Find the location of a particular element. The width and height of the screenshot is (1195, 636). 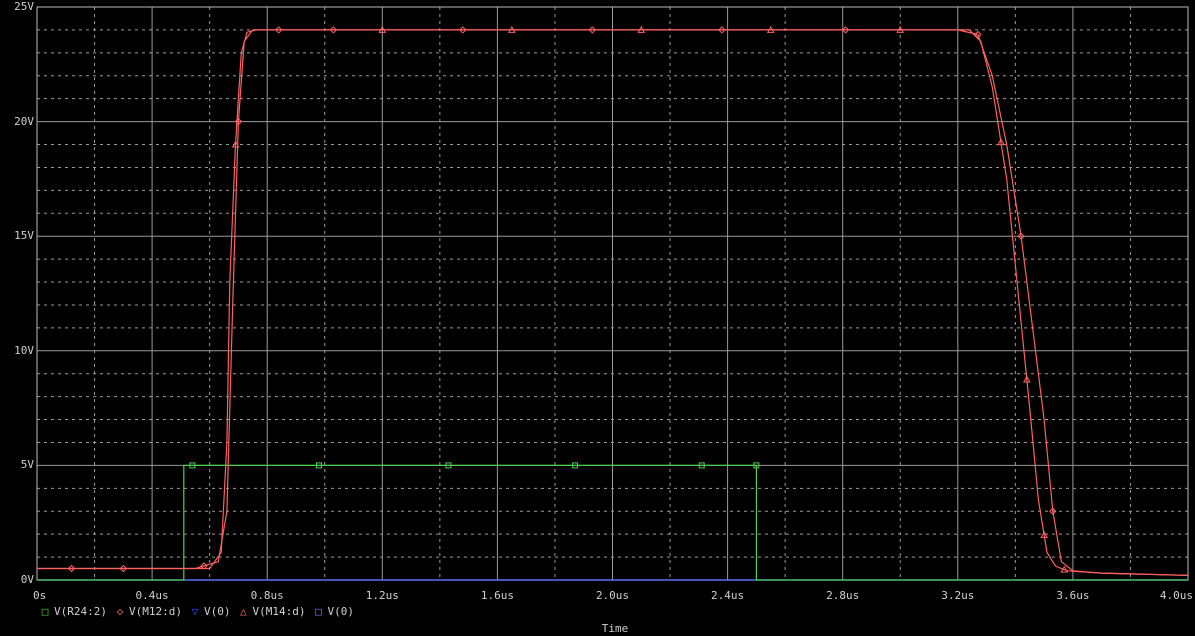

x-tick-label: 0s is located at coordinates (40, 595).